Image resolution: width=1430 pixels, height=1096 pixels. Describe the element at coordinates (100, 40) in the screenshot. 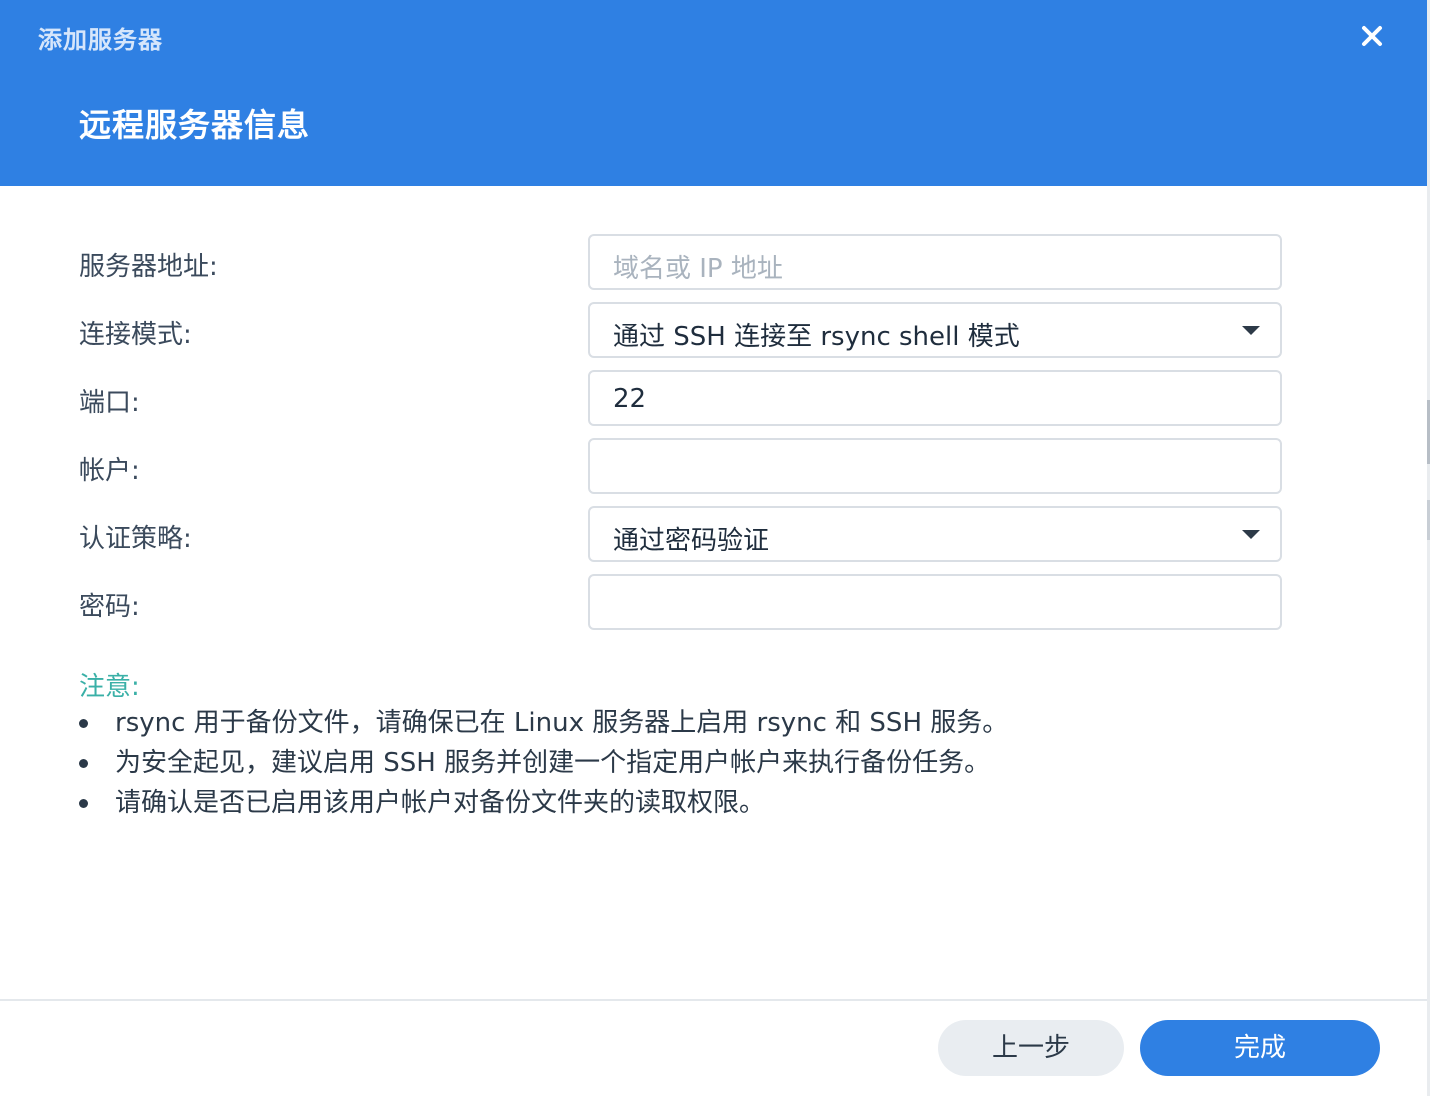

I see `window-title: 添加服务器` at that location.